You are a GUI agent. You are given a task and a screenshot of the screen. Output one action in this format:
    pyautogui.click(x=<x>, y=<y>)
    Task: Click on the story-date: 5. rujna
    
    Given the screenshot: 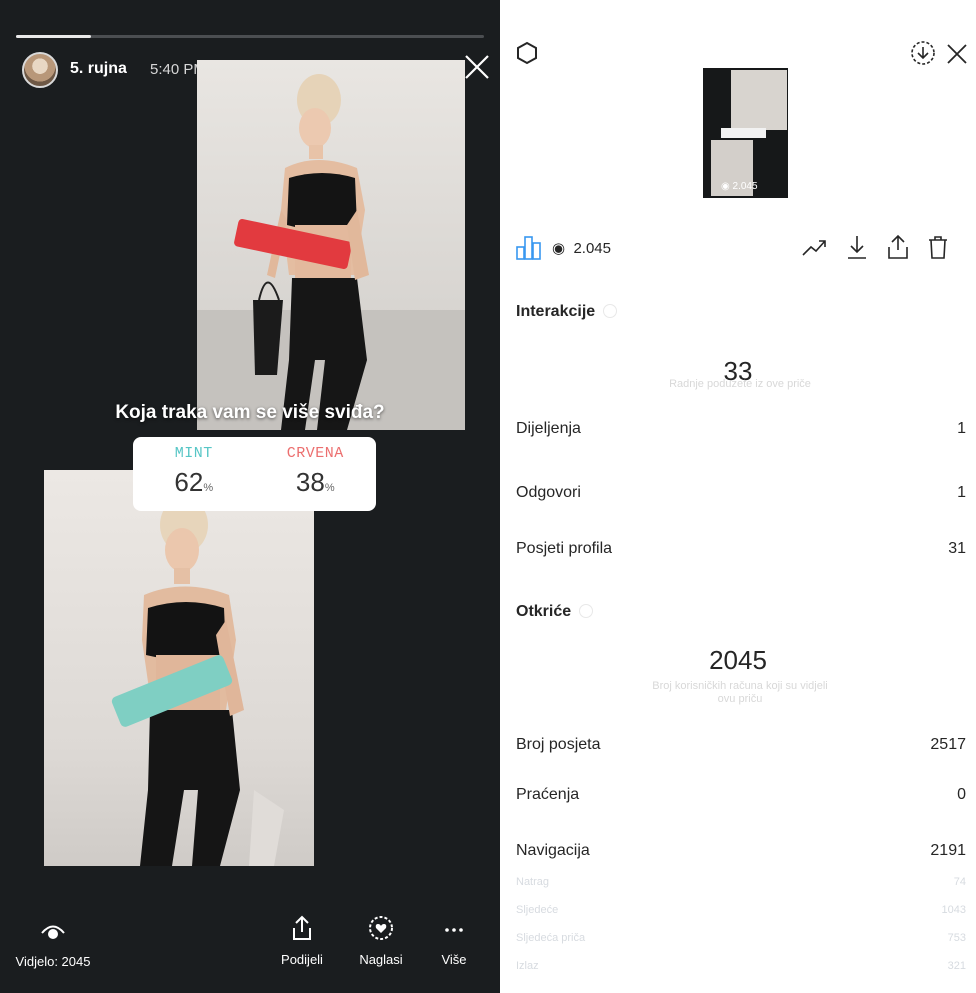 What is the action you would take?
    pyautogui.click(x=98, y=68)
    